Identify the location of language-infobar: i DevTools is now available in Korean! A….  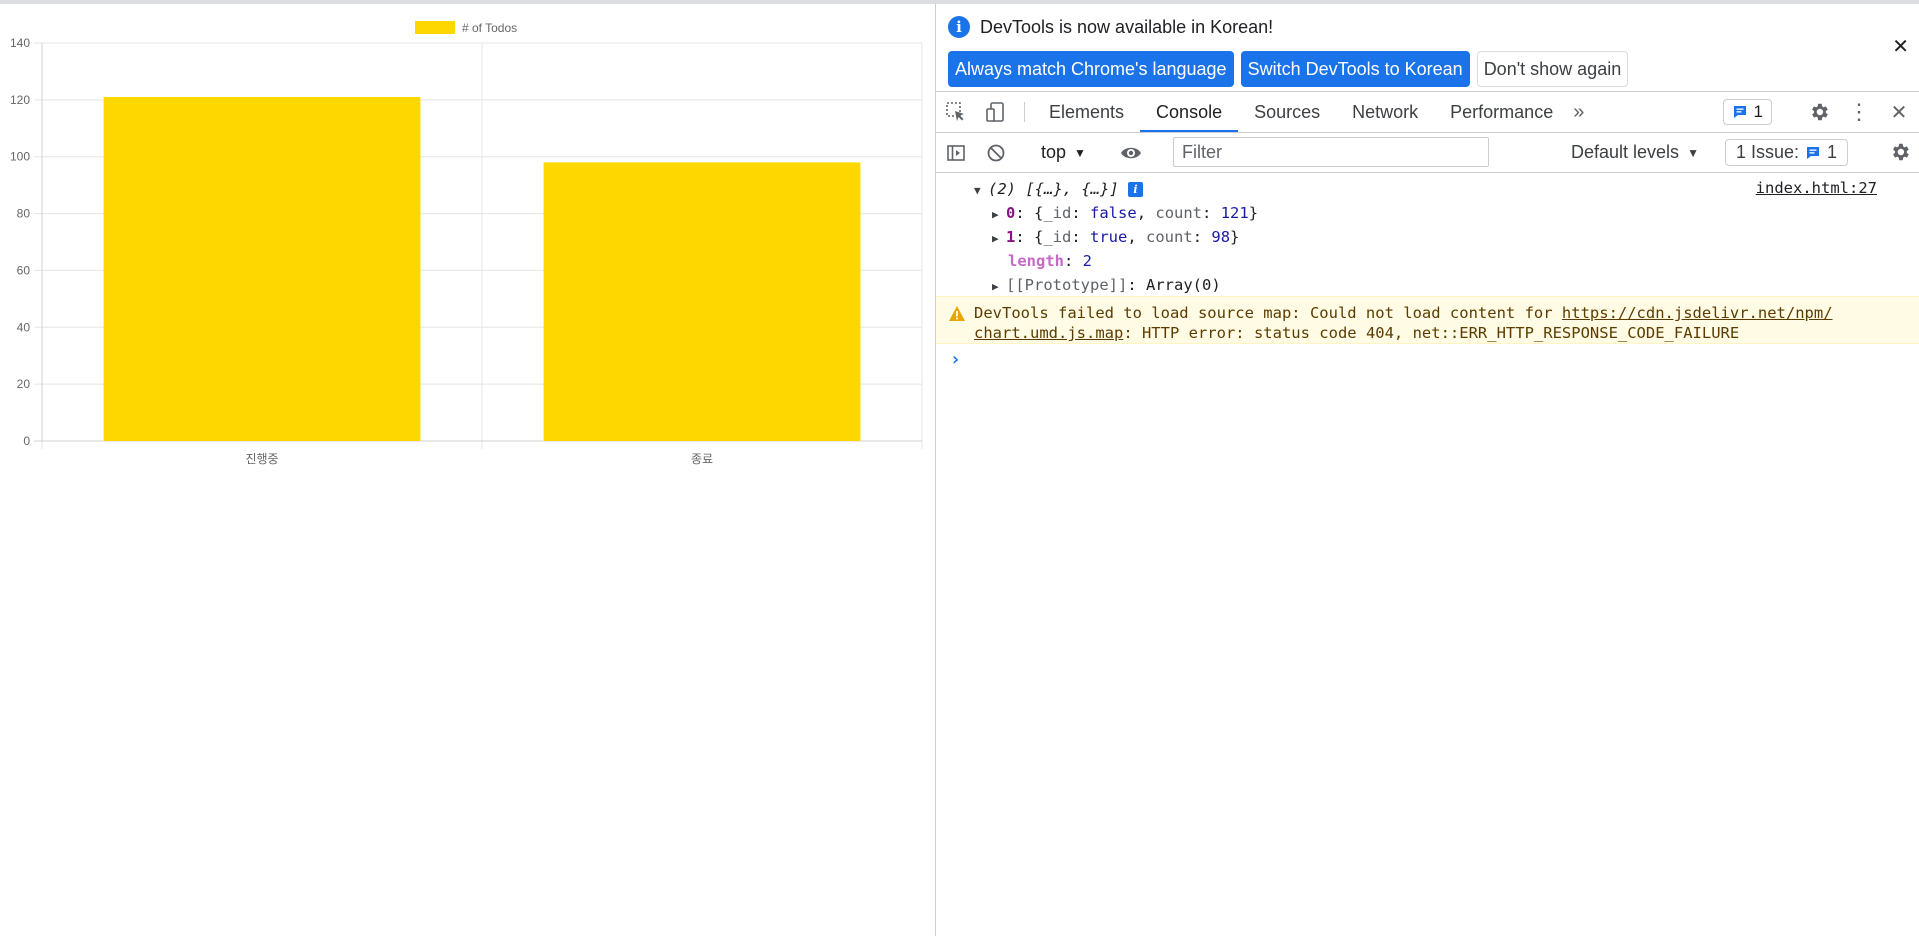
(1427, 48).